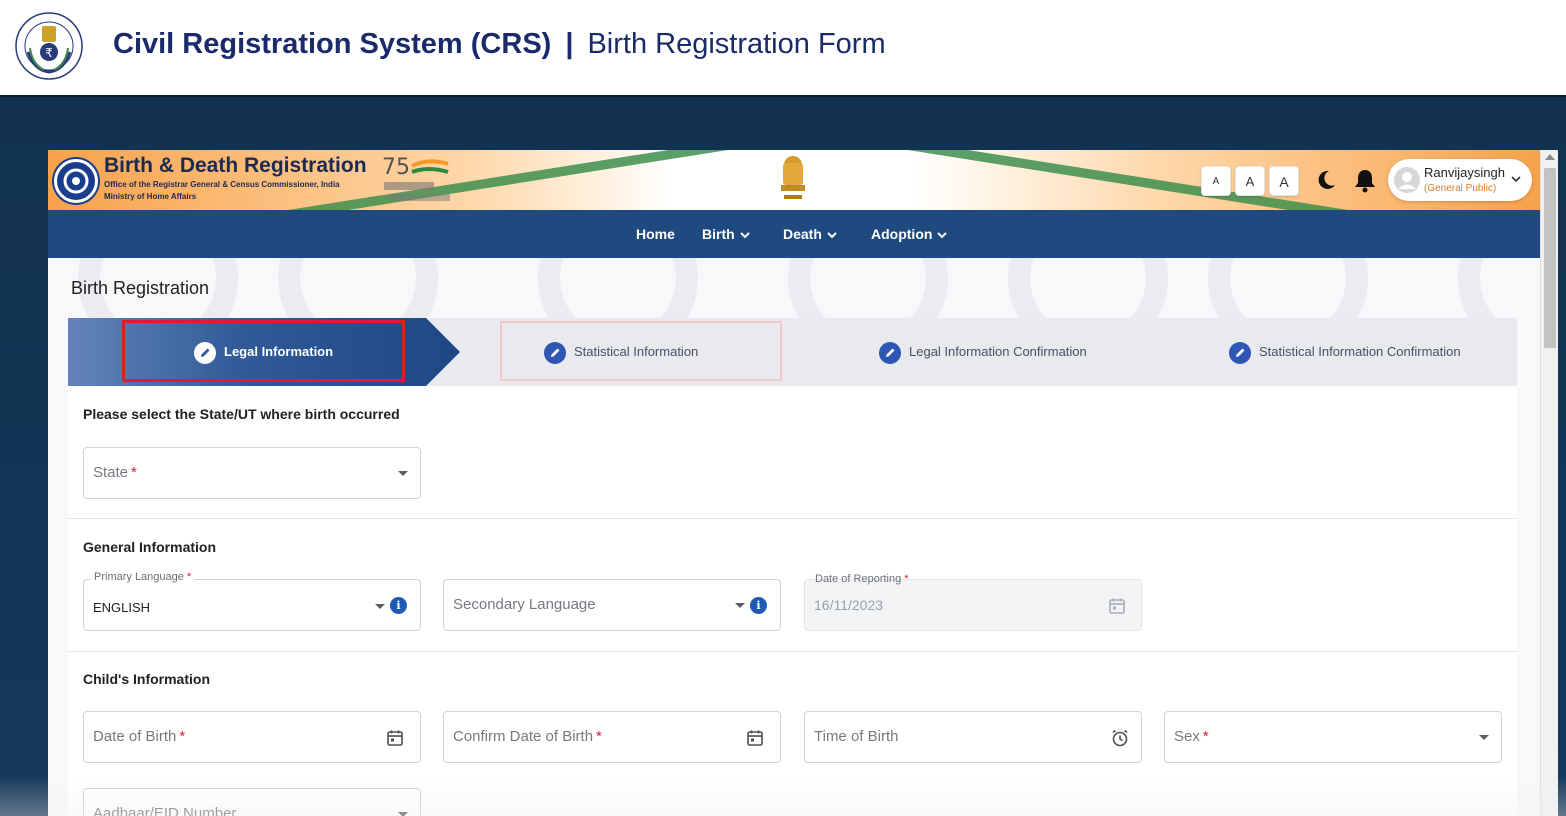  I want to click on sex-placeholder: Sex *, so click(1191, 736).